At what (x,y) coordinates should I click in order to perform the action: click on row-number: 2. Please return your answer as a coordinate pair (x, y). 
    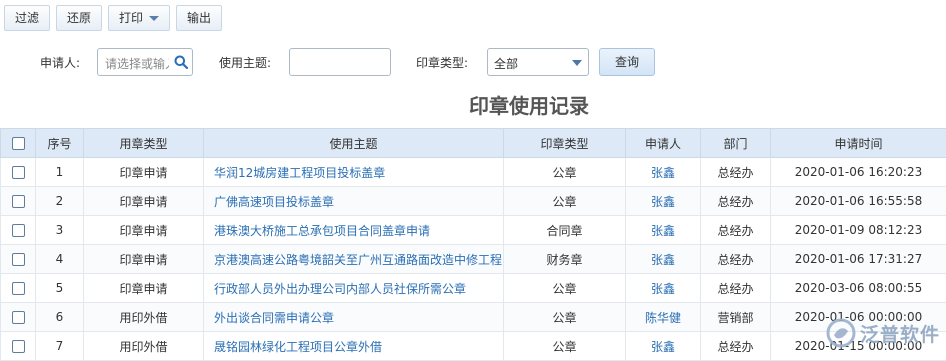
    Looking at the image, I should click on (59, 201).